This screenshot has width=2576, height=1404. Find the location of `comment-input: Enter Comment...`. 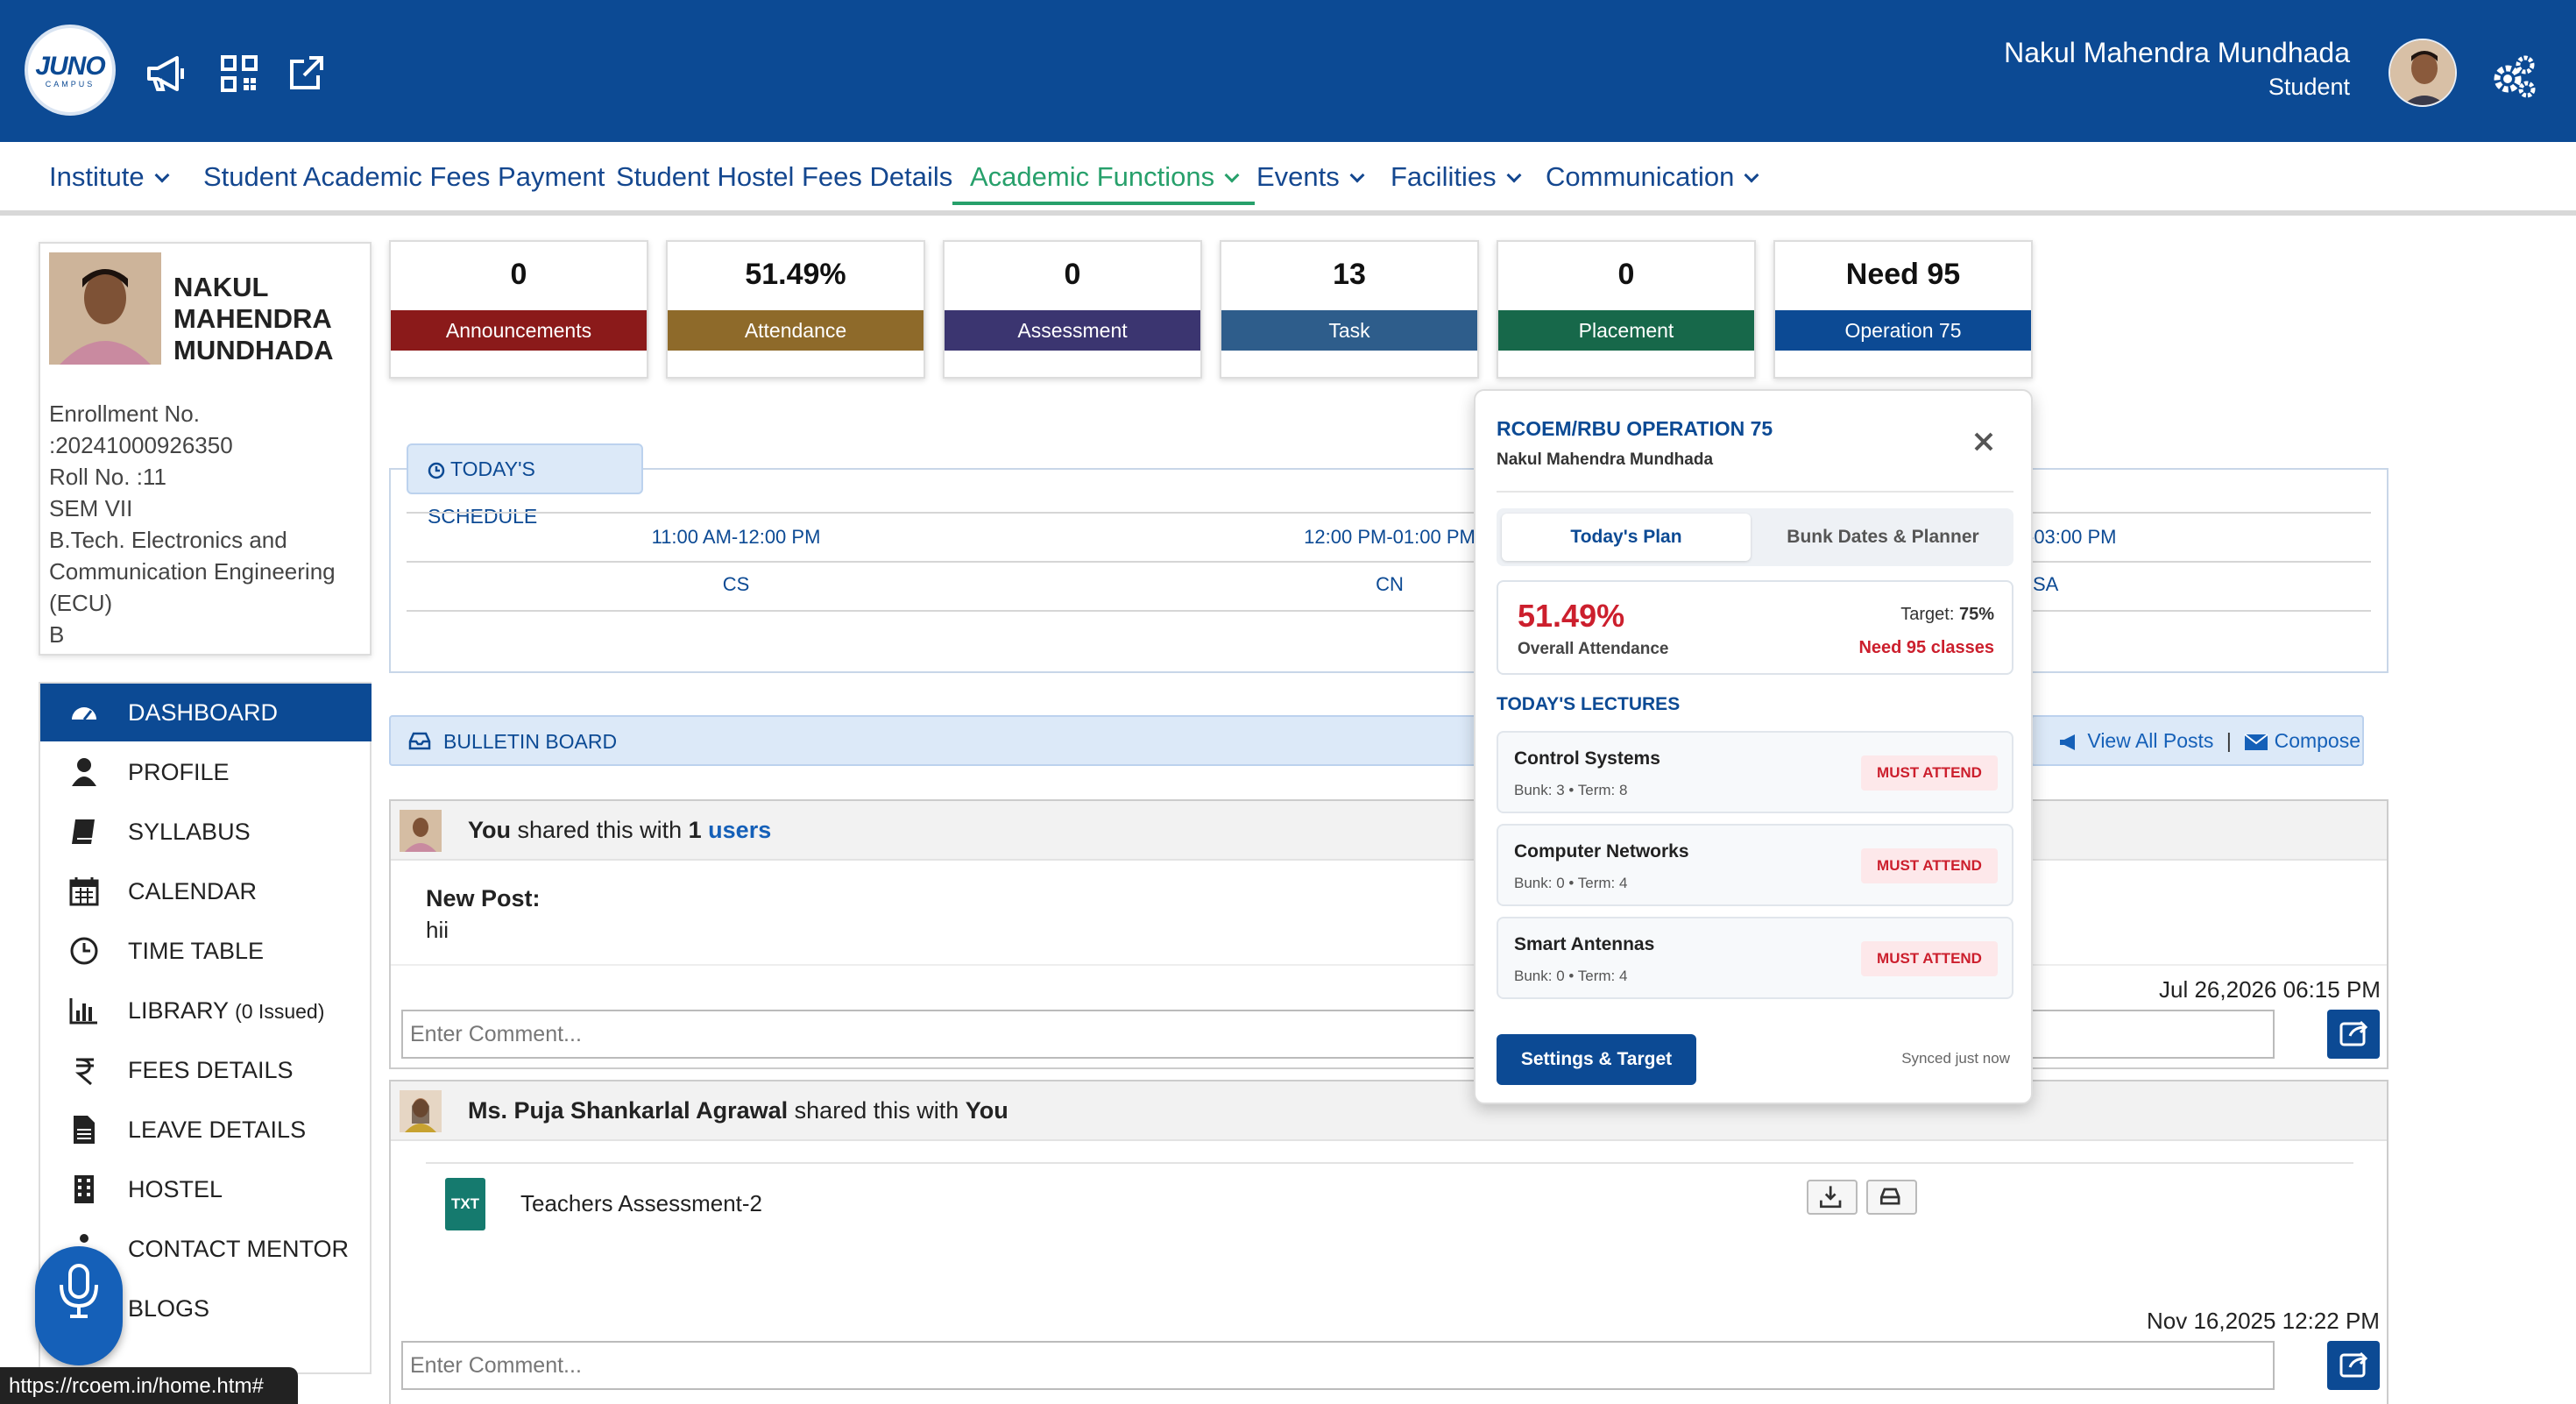

comment-input: Enter Comment... is located at coordinates (1338, 1365).